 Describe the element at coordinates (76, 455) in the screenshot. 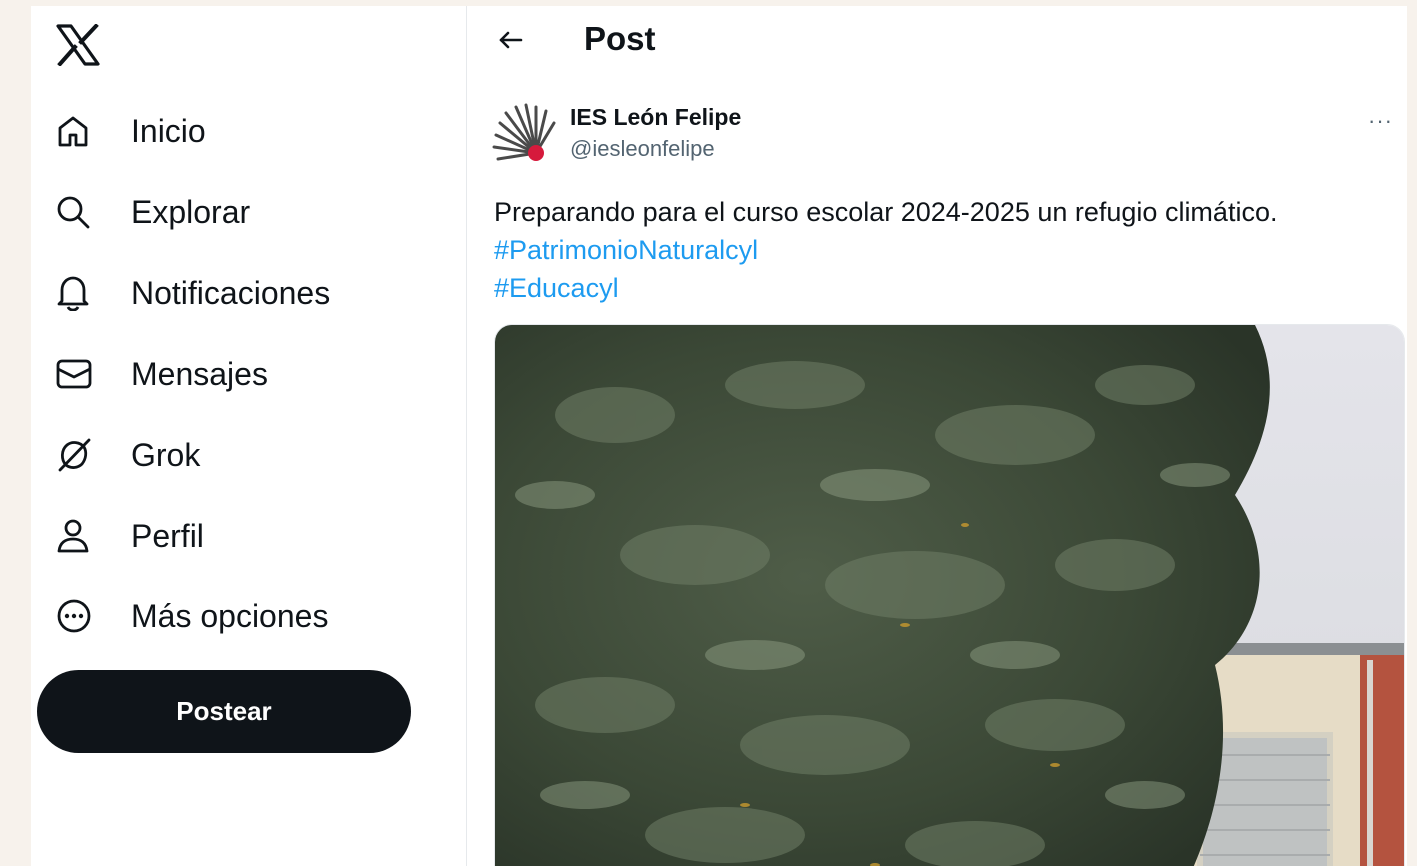

I see `grok-icon` at that location.